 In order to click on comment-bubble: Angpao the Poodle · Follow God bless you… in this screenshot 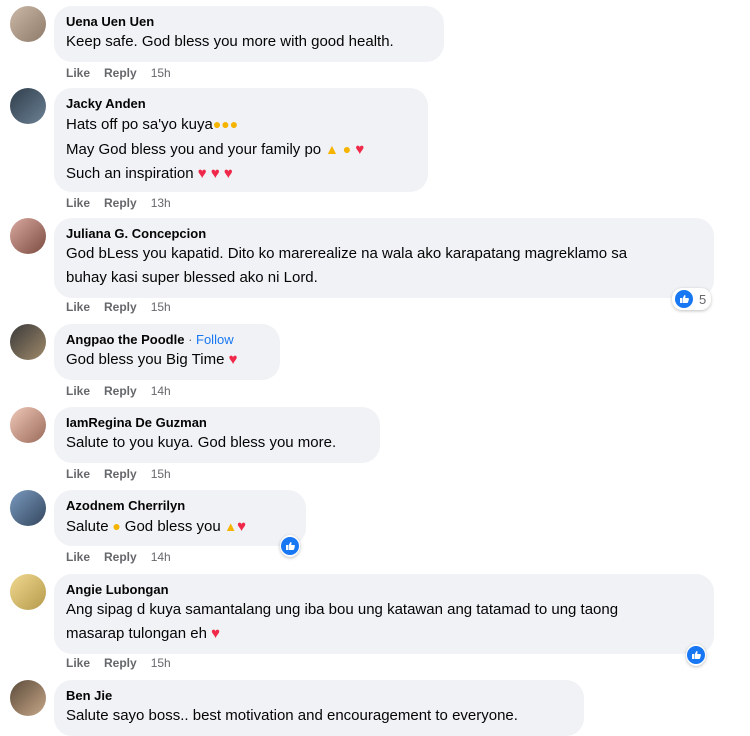, I will do `click(167, 352)`.